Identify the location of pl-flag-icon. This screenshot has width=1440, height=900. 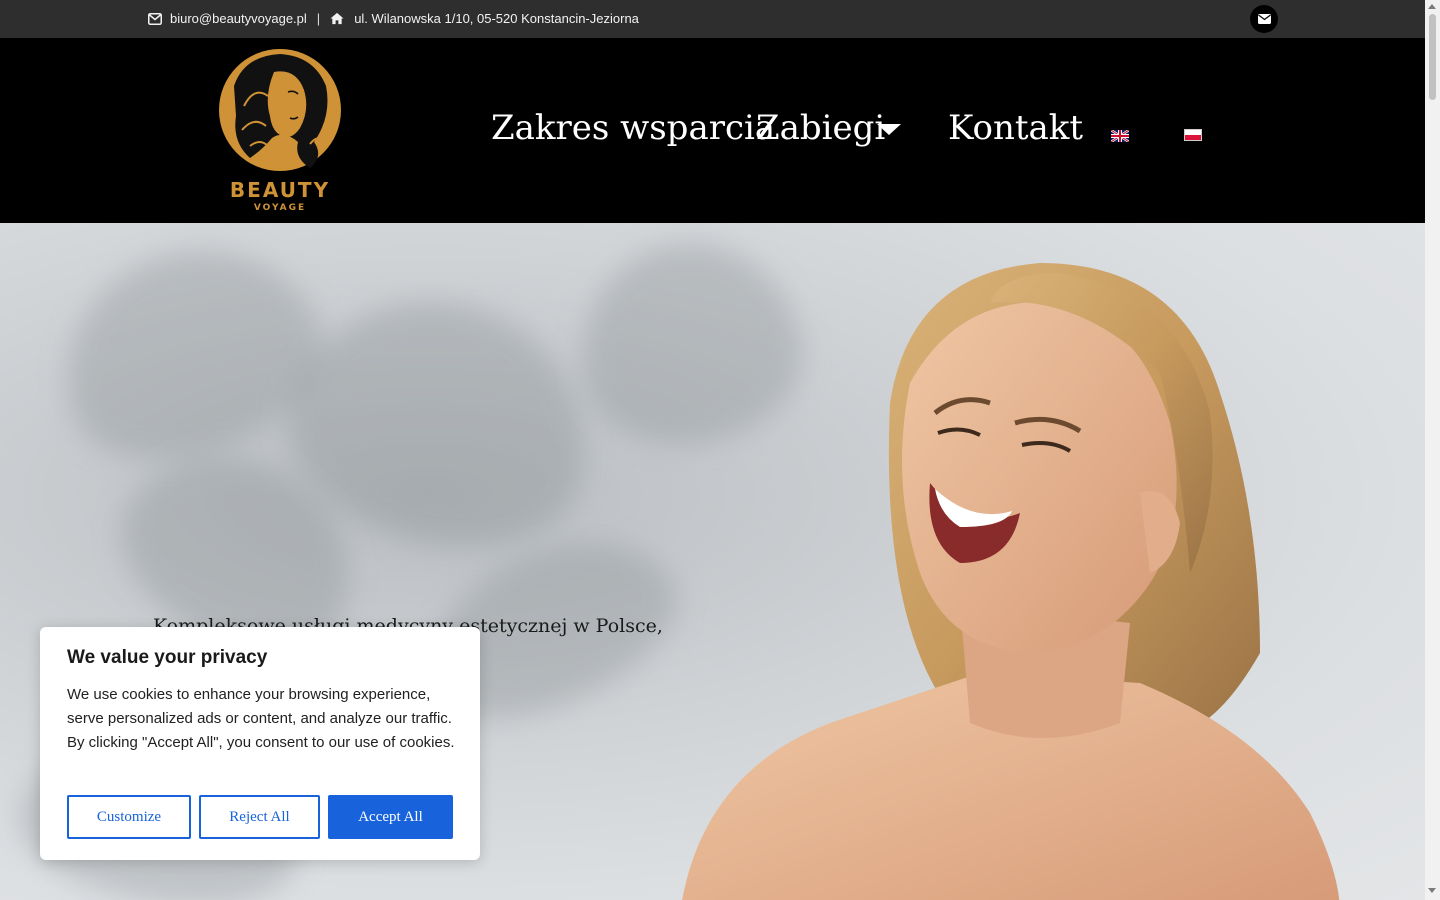
(1193, 135).